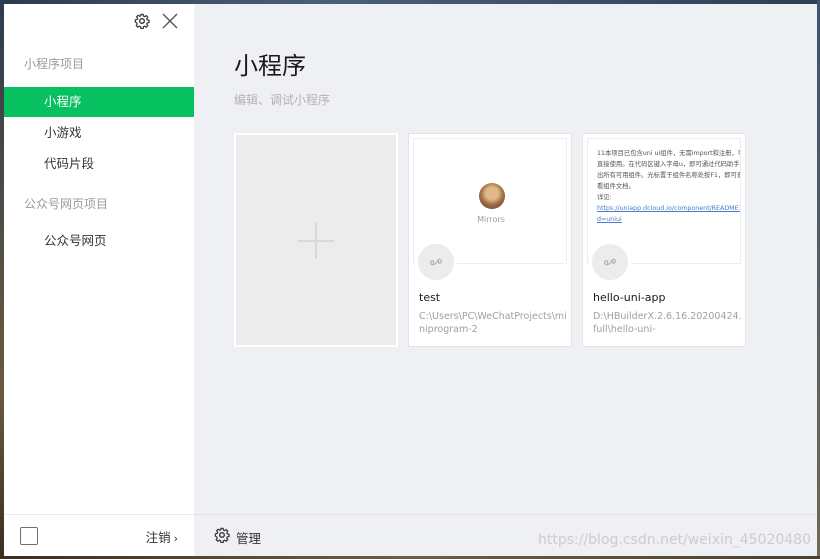 This screenshot has height=559, width=820. Describe the element at coordinates (629, 297) in the screenshot. I see `project-name: hello-uni-app` at that location.